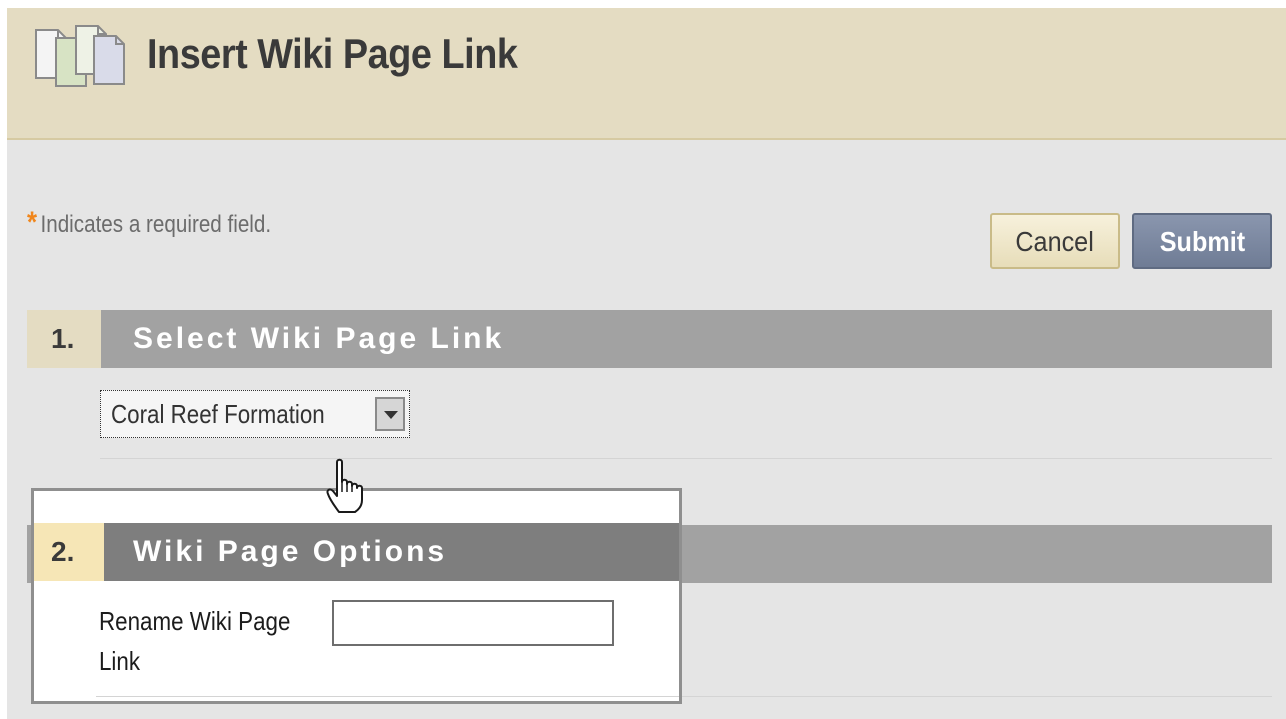 The width and height of the screenshot is (1286, 719). Describe the element at coordinates (64, 339) in the screenshot. I see `section-number: 1.` at that location.